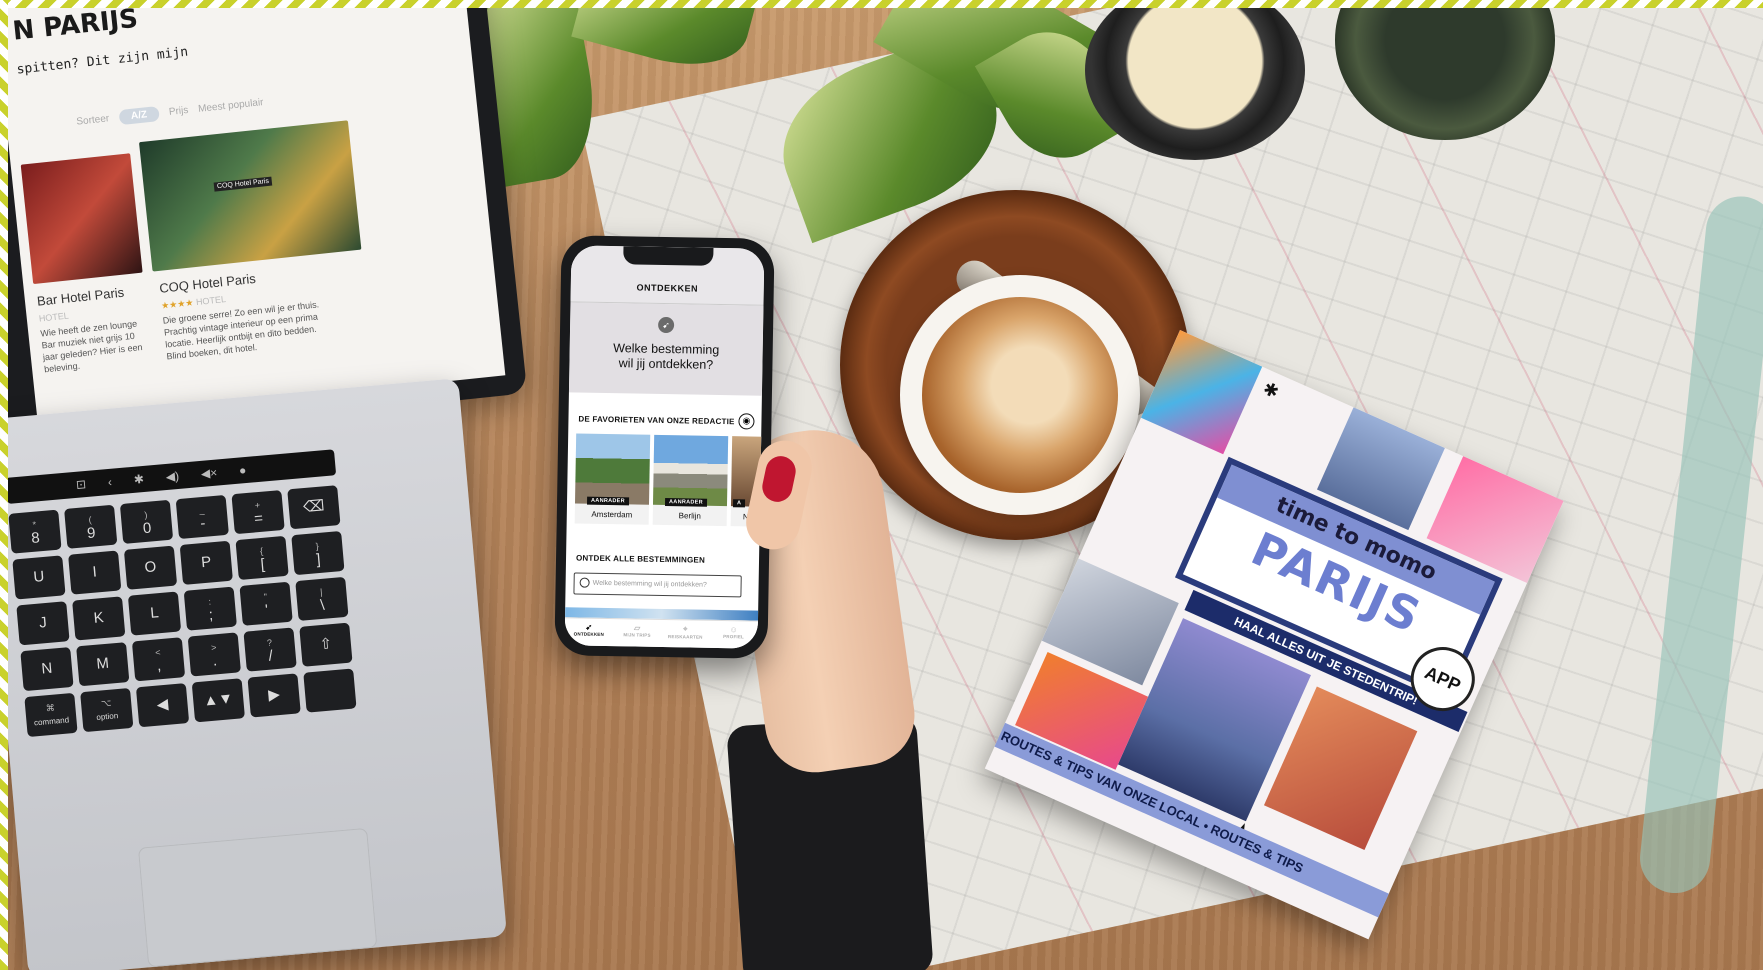 This screenshot has height=970, width=1763. What do you see at coordinates (242, 470) in the screenshot?
I see `touchbar-siri-icon: ●` at bounding box center [242, 470].